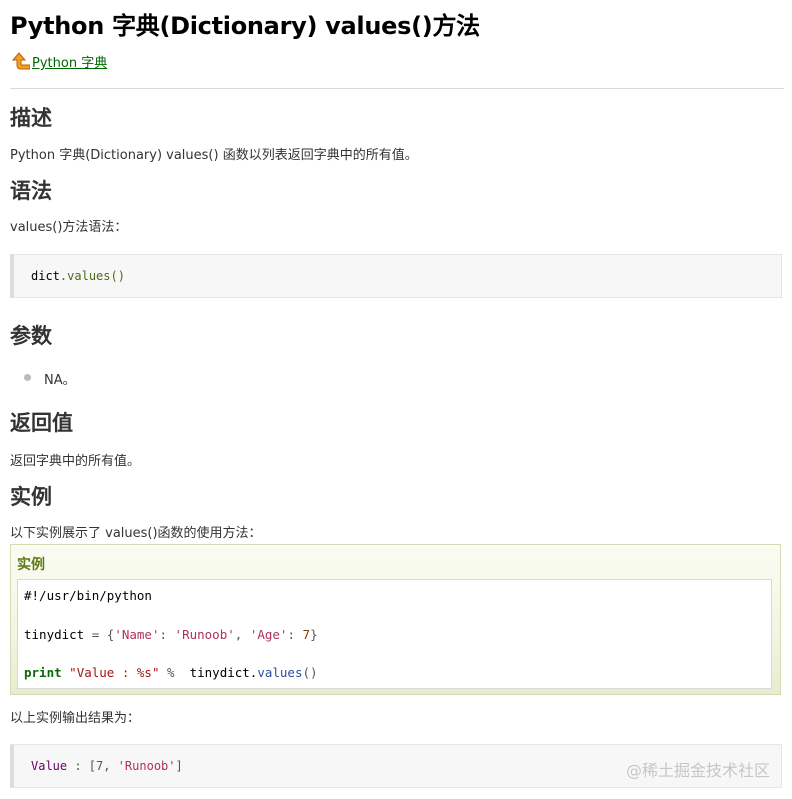 The height and width of the screenshot is (799, 792). What do you see at coordinates (204, 634) in the screenshot?
I see `tok-val-runoob: 'Runoob'` at bounding box center [204, 634].